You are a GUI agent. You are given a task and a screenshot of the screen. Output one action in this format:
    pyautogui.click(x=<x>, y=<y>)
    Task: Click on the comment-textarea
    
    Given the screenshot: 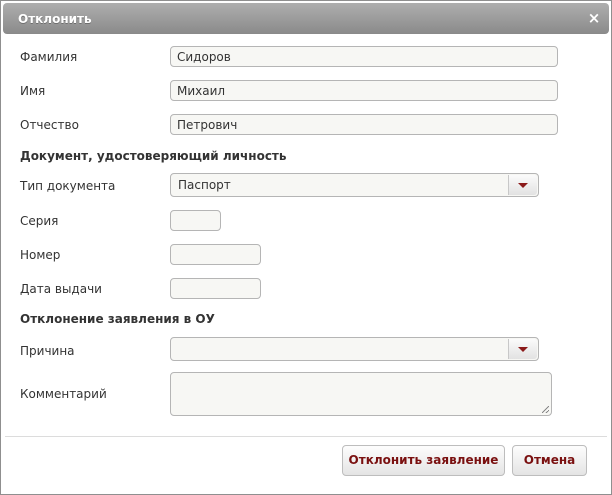 What is the action you would take?
    pyautogui.click(x=361, y=394)
    